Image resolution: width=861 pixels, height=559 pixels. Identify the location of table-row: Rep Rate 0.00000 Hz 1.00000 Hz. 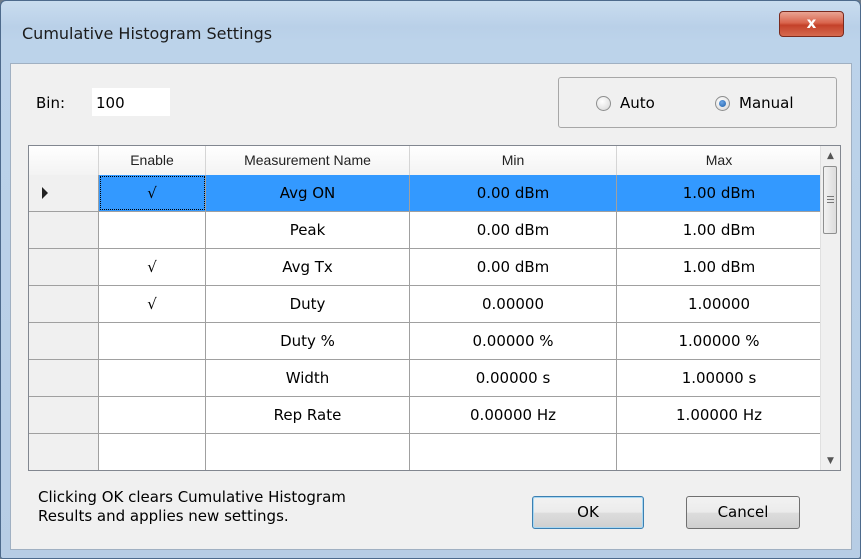
(425, 415).